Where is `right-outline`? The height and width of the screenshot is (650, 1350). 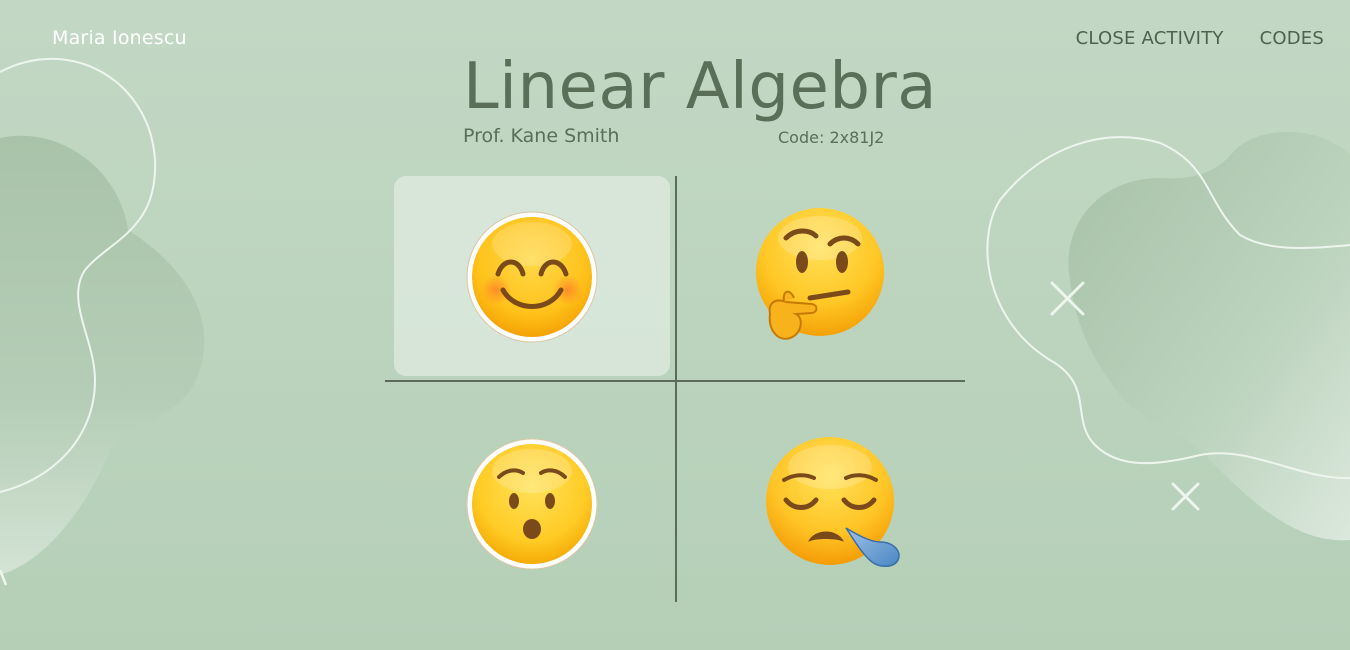 right-outline is located at coordinates (1168, 308).